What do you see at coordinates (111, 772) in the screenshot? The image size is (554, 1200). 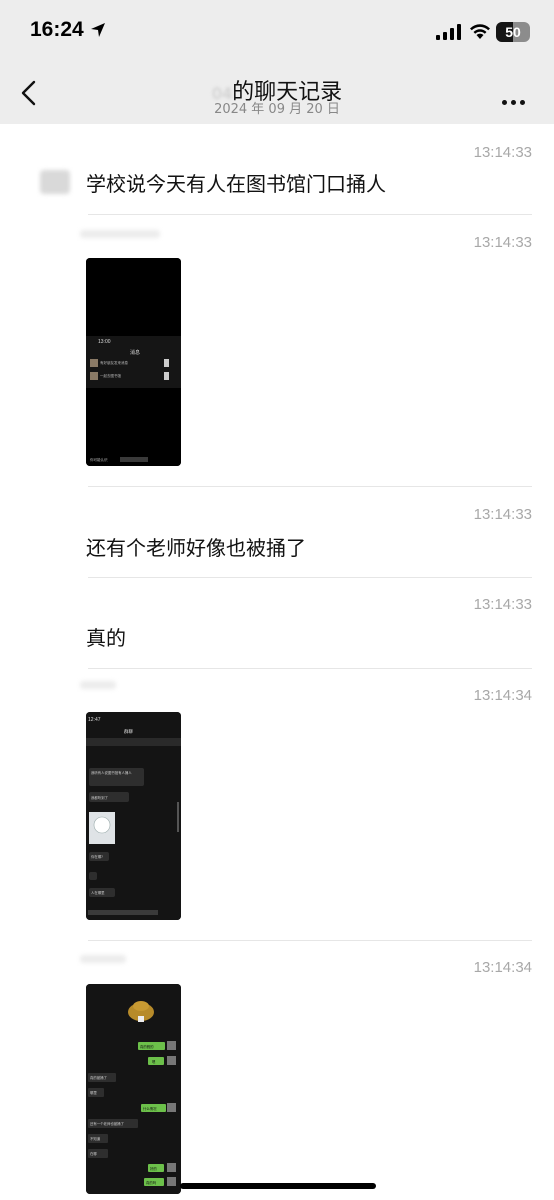 I see `preview-row: 我听有人说图书馆有人捅人` at bounding box center [111, 772].